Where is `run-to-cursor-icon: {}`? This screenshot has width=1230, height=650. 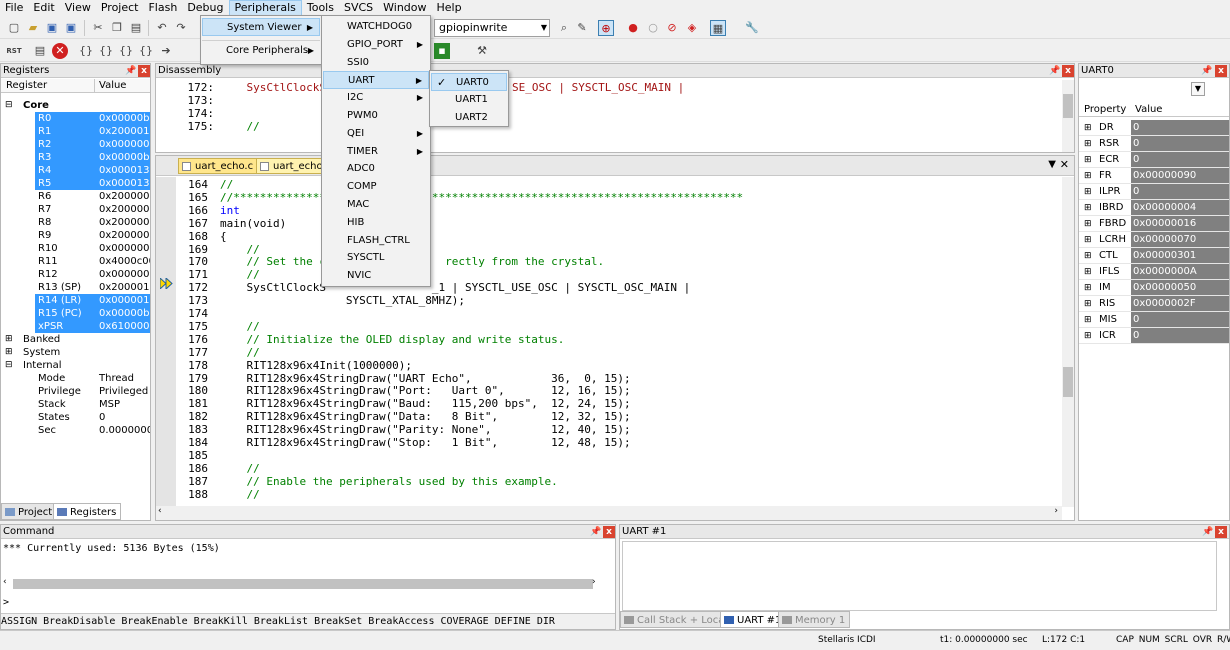
run-to-cursor-icon: {} is located at coordinates (146, 51).